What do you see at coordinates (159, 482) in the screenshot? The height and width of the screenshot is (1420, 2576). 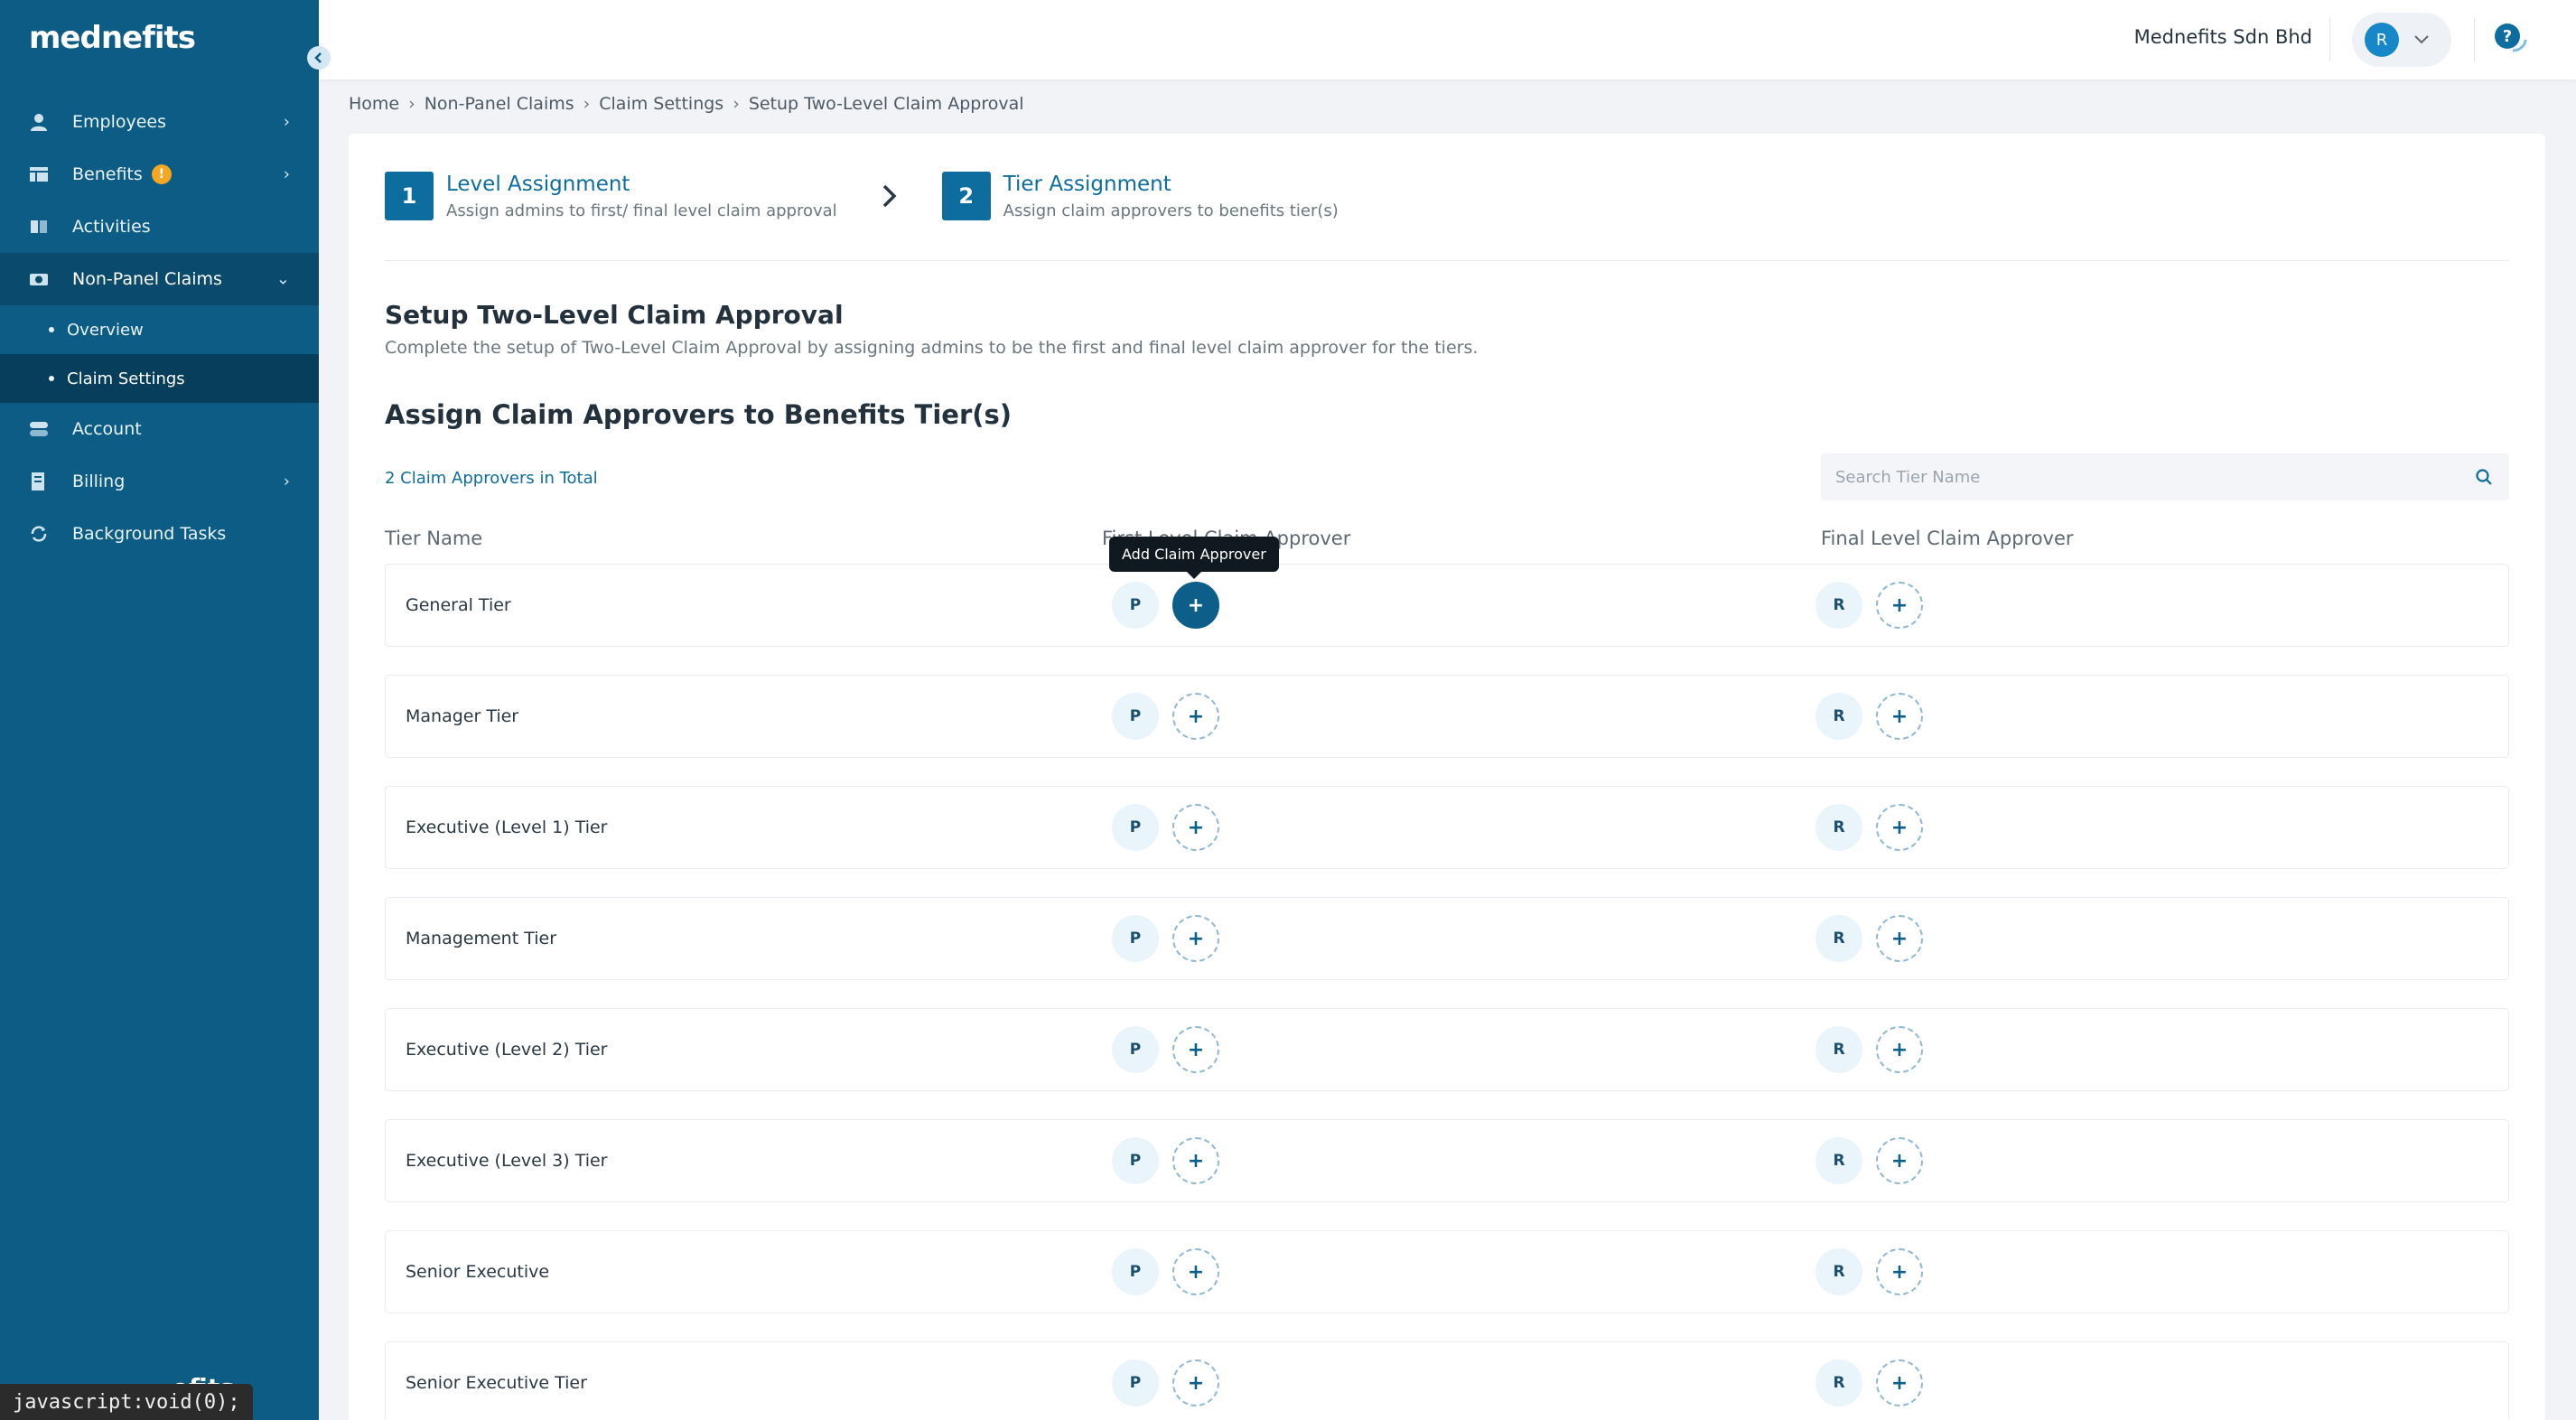 I see `sidebar-item-billing: Billing ›` at bounding box center [159, 482].